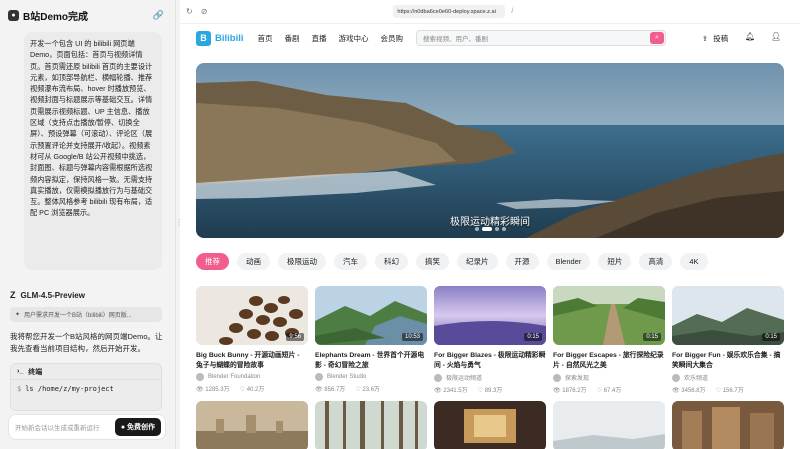 Image resolution: width=800 pixels, height=449 pixels. What do you see at coordinates (522, 261) in the screenshot?
I see `tag-open-source: 开源` at bounding box center [522, 261].